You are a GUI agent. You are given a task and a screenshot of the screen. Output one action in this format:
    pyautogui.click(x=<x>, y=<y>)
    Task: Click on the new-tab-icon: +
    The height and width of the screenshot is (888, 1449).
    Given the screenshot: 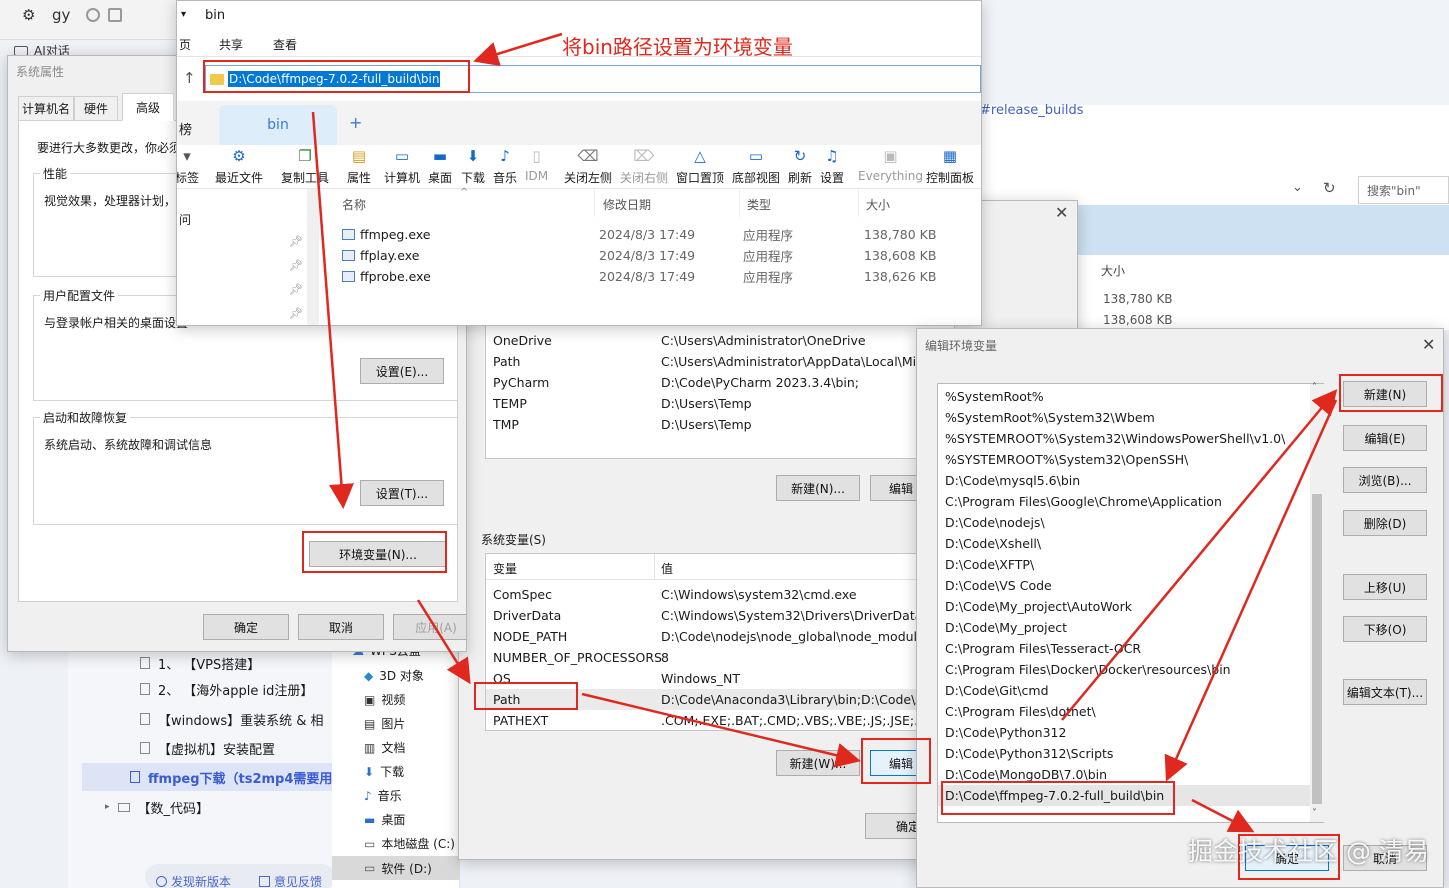 What is the action you would take?
    pyautogui.click(x=355, y=122)
    